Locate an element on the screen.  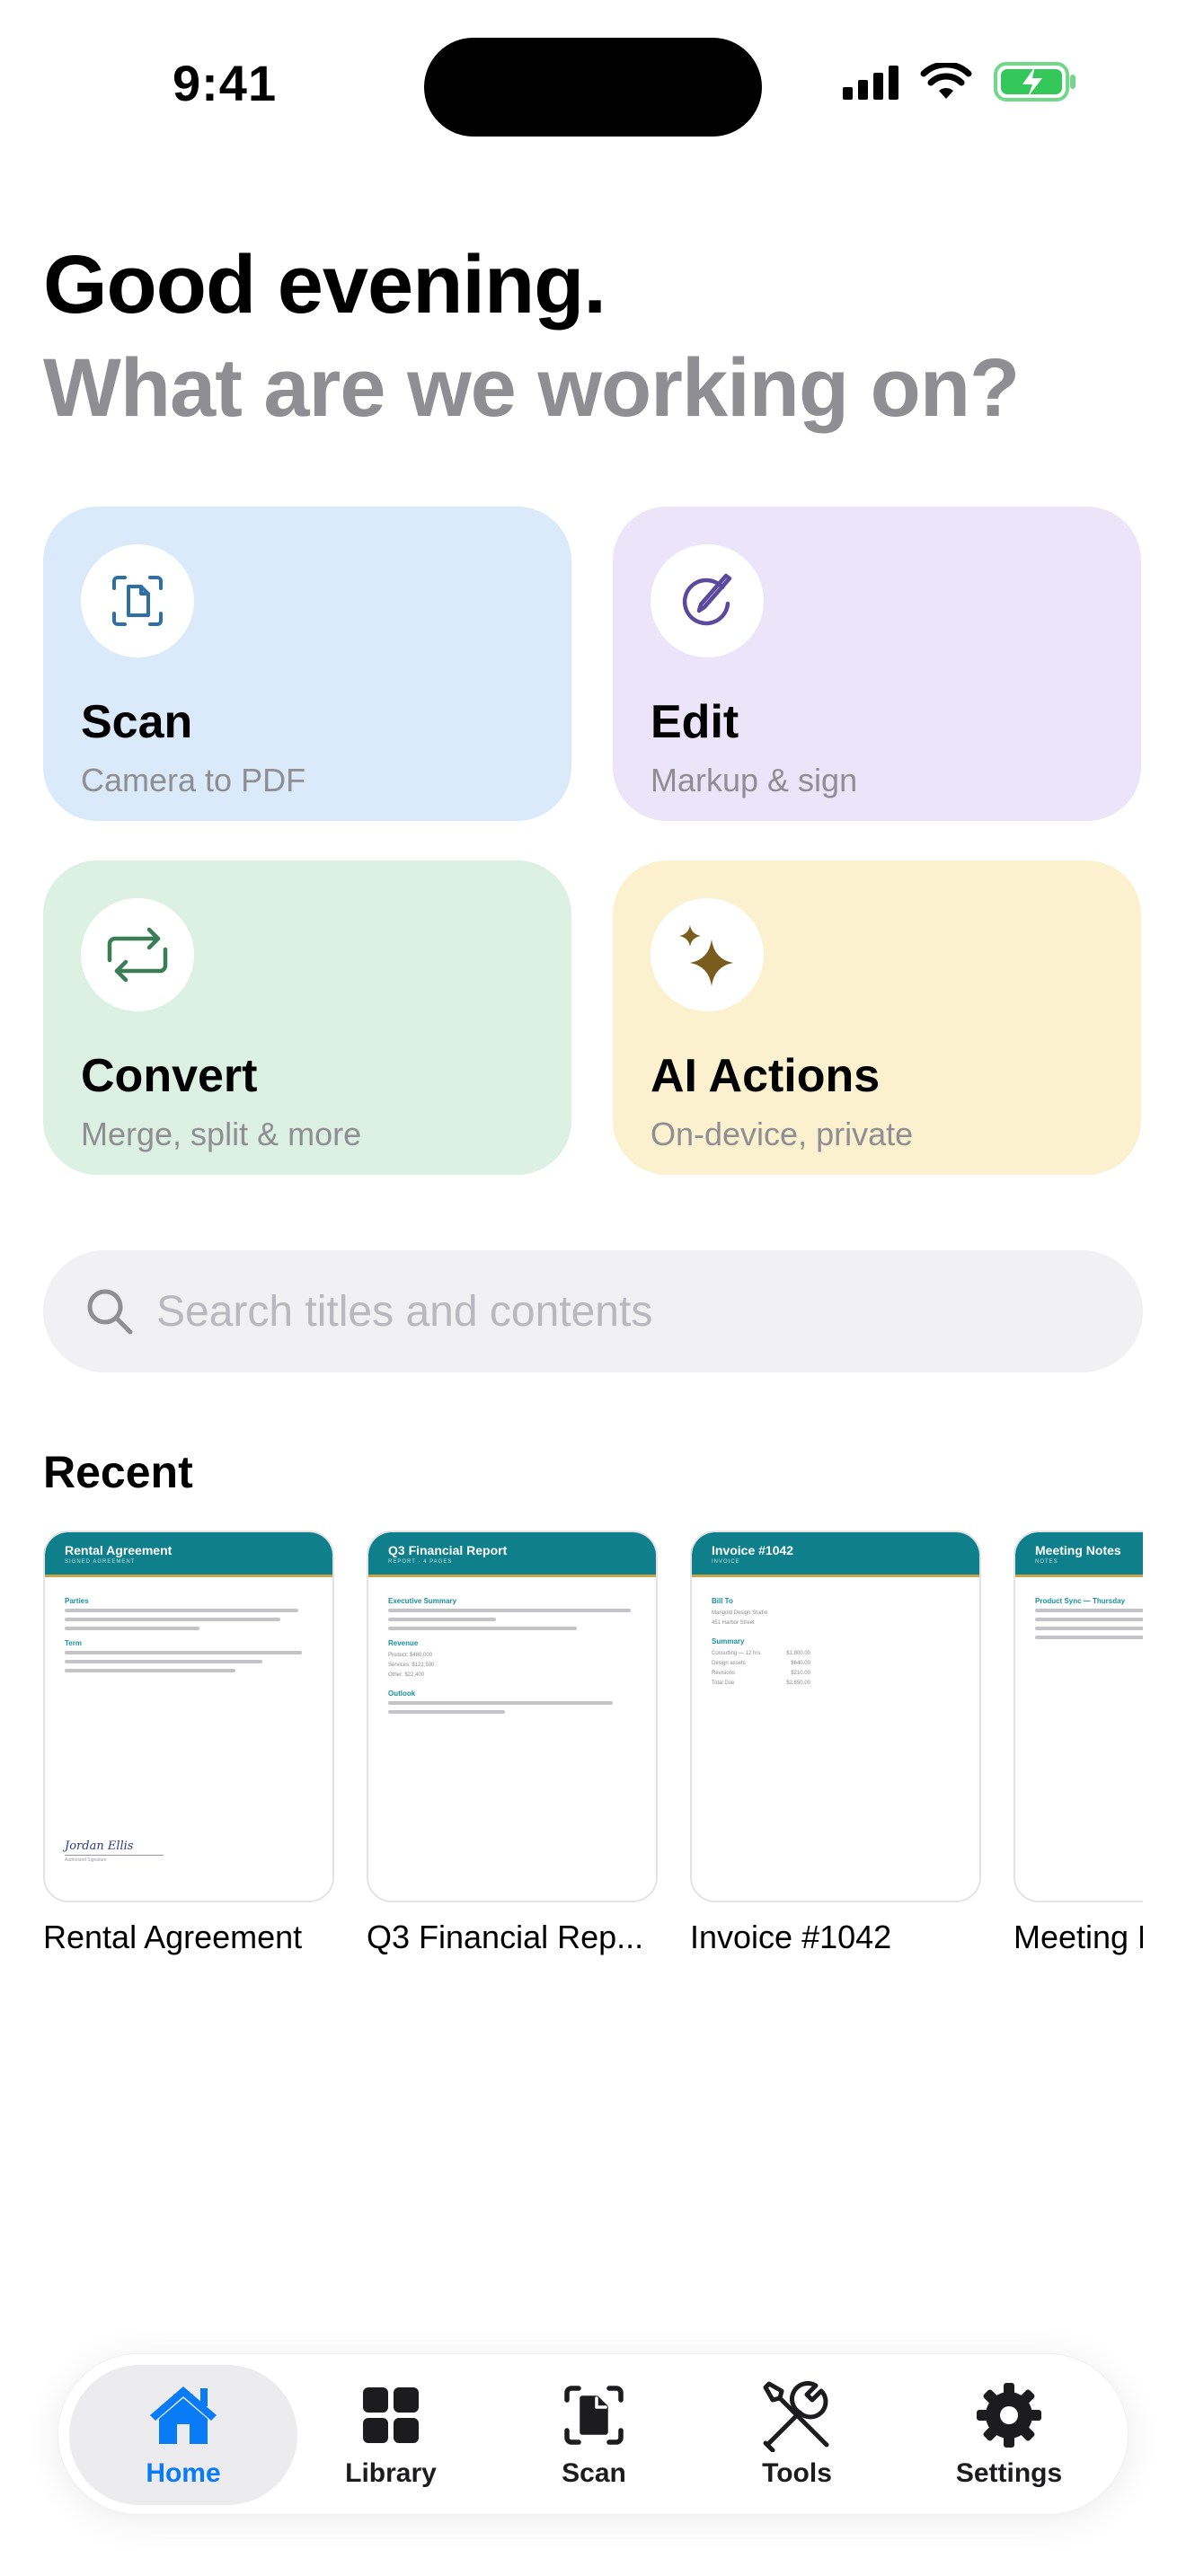
invoice-line-label: Design assets is located at coordinates (729, 1663).